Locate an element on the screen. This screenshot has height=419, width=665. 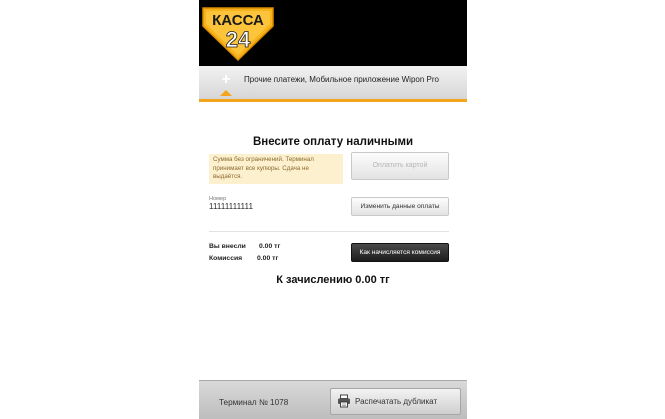
print-duplicate-button: Распечатать дубликат is located at coordinates (395, 401).